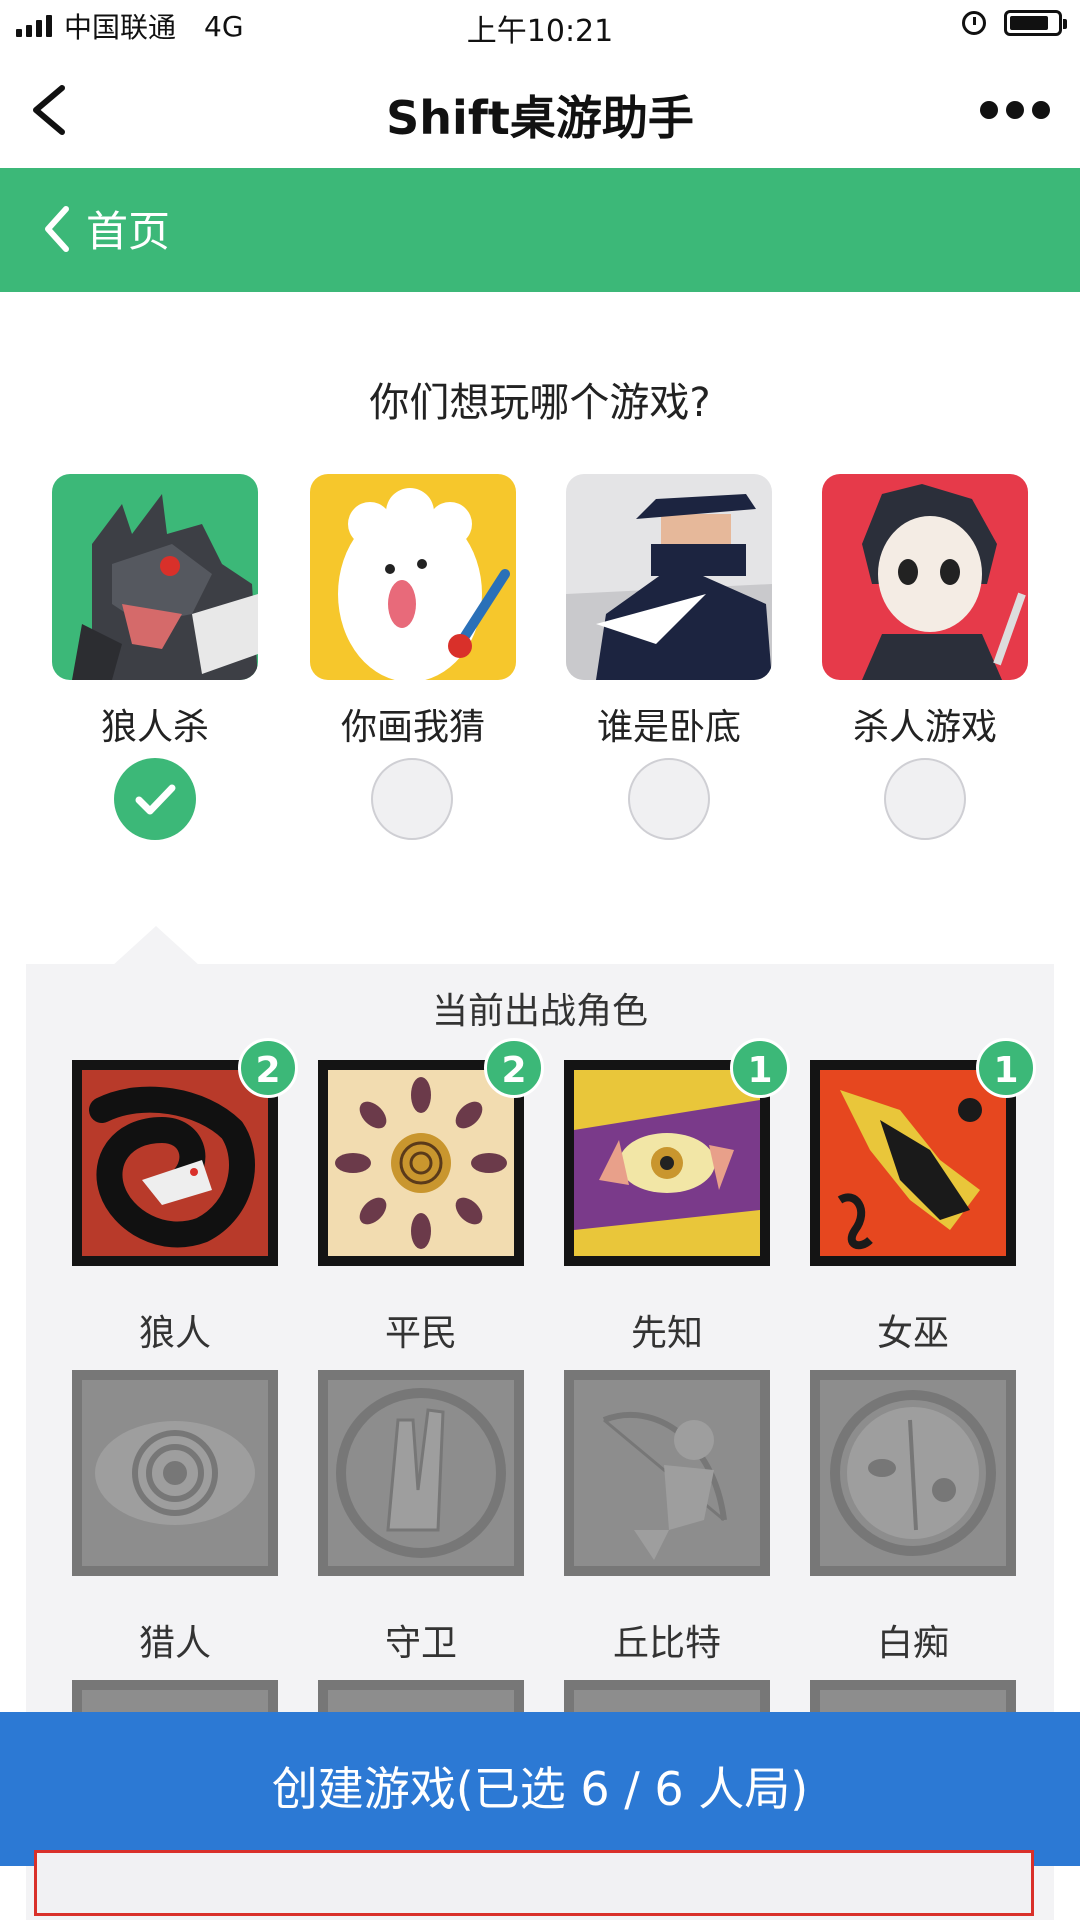 The height and width of the screenshot is (1920, 1080). Describe the element at coordinates (421, 1473) in the screenshot. I see `guard-card-image` at that location.